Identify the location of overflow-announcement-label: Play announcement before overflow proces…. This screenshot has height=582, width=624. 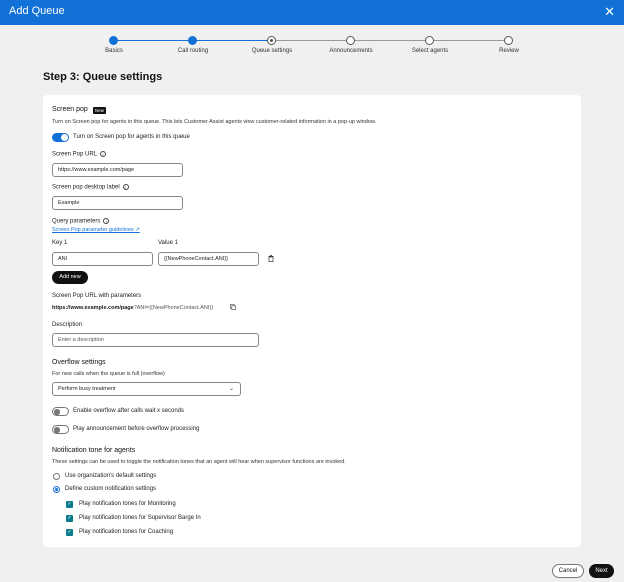
(136, 429).